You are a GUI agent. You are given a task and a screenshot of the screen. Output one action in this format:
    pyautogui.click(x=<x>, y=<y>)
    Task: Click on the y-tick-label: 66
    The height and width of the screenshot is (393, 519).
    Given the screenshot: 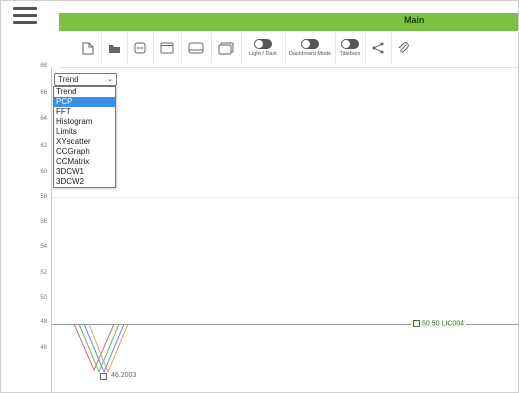 What is the action you would take?
    pyautogui.click(x=43, y=93)
    